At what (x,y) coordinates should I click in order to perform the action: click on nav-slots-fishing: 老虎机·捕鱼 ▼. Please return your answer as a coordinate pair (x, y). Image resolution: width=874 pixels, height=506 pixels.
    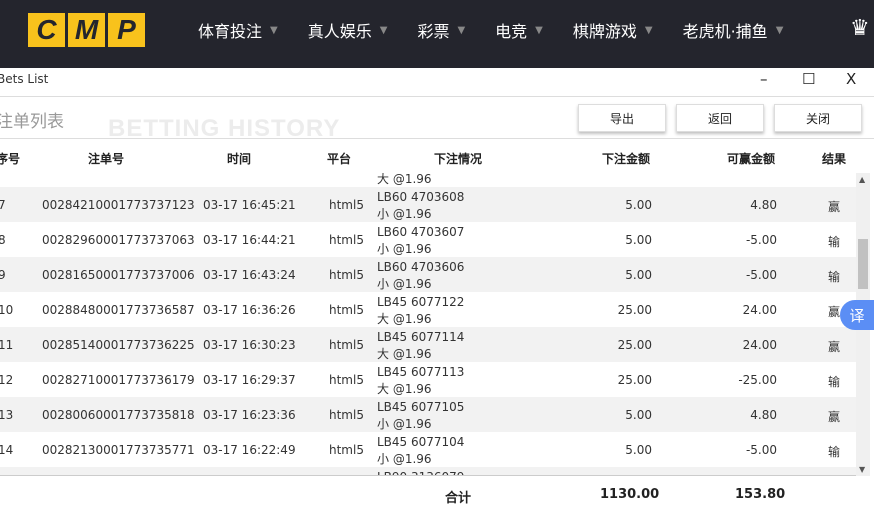
    Looking at the image, I should click on (733, 30).